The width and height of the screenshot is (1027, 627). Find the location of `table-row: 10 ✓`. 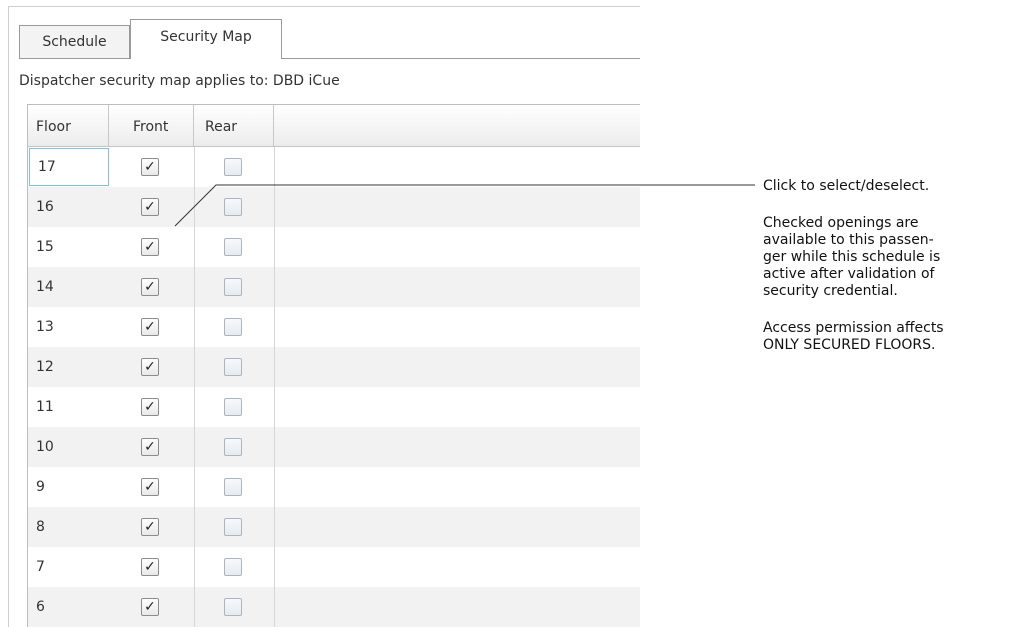

table-row: 10 ✓ is located at coordinates (334, 447).